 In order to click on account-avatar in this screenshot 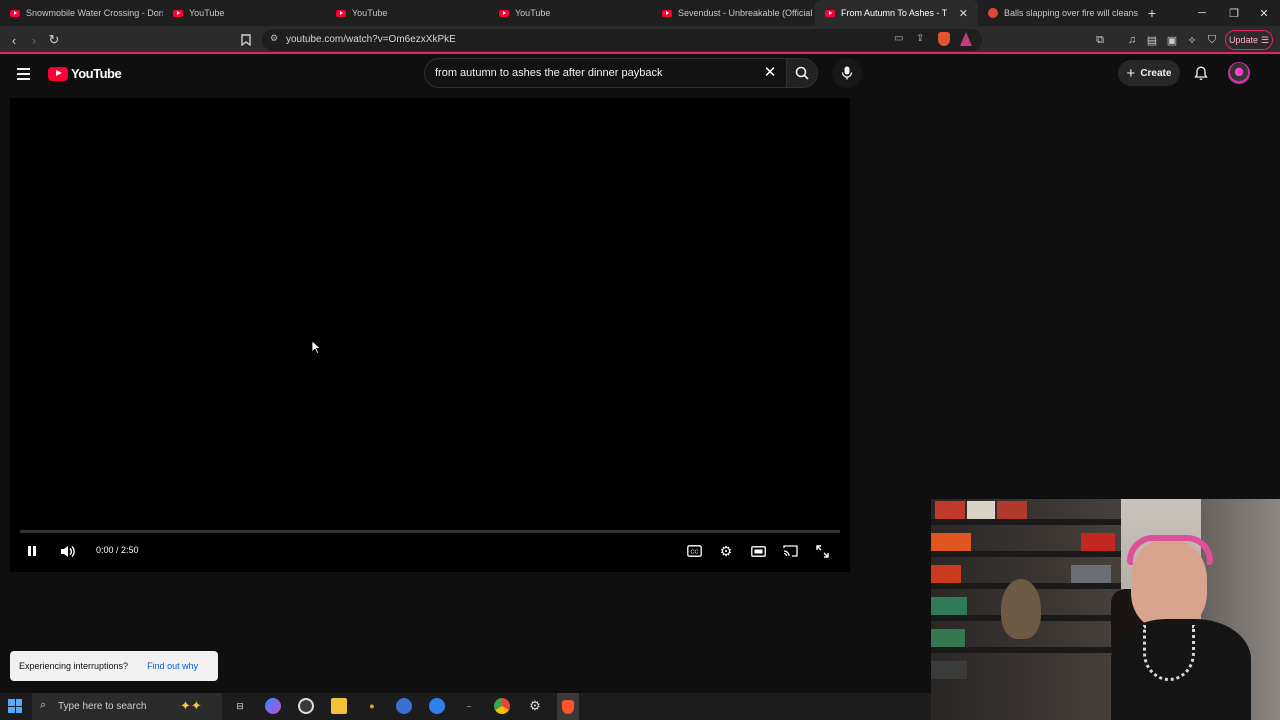, I will do `click(1239, 73)`.